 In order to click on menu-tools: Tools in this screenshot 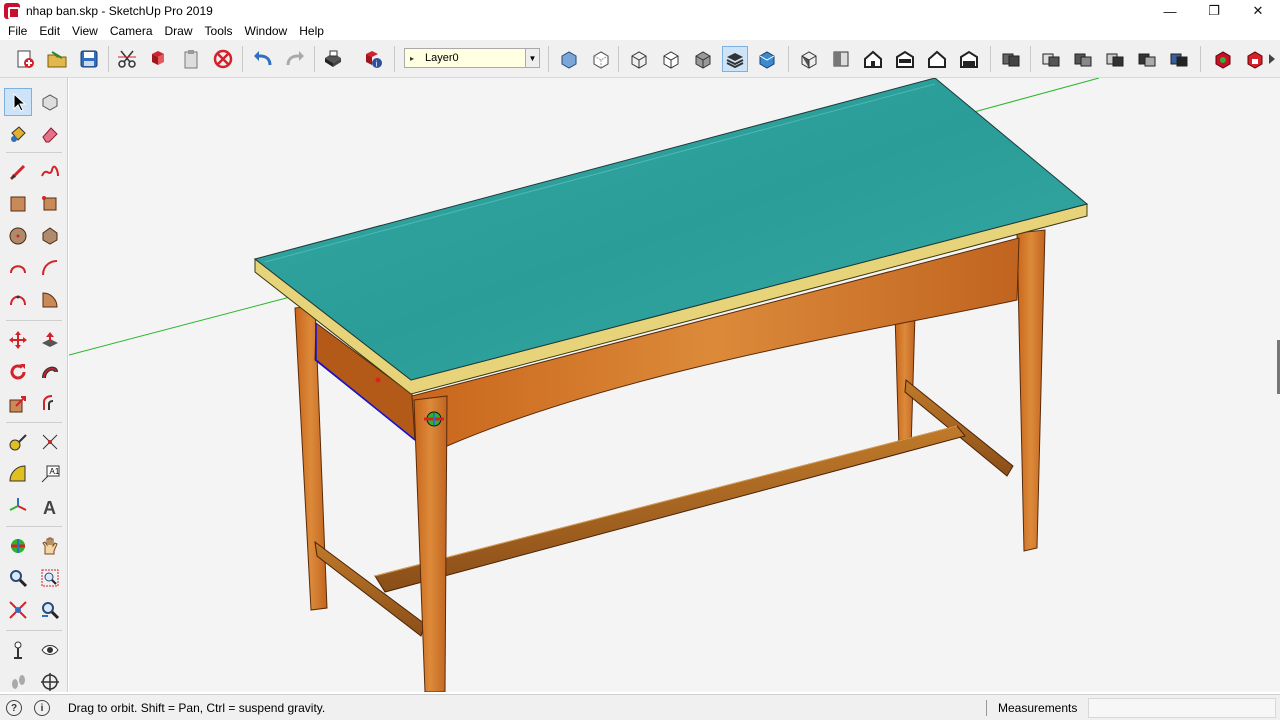, I will do `click(219, 31)`.